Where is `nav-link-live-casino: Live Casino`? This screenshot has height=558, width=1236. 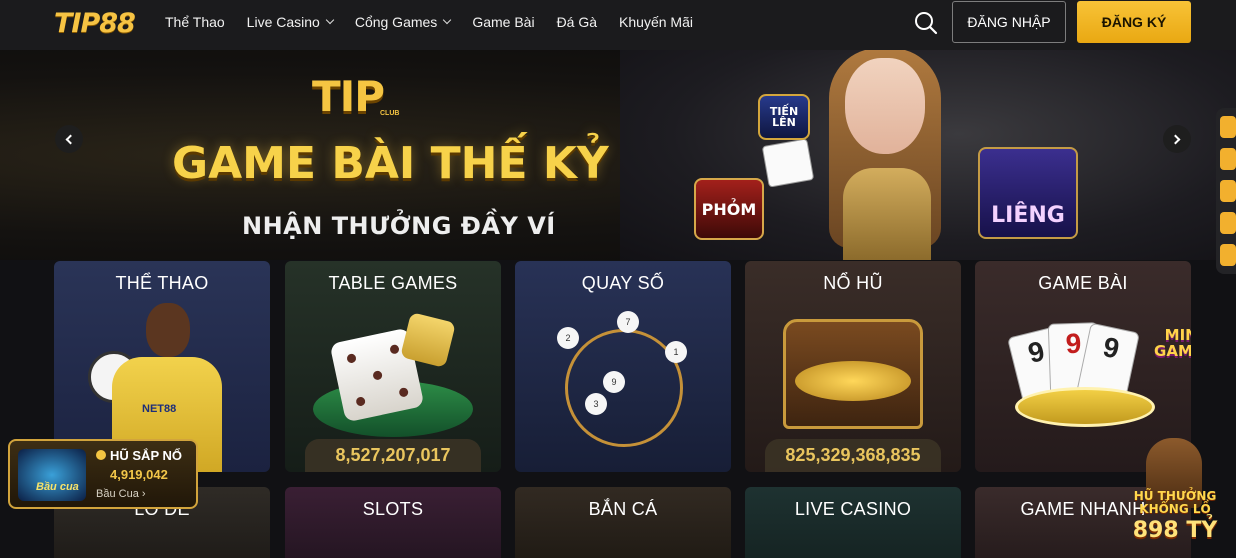 nav-link-live-casino: Live Casino is located at coordinates (290, 22).